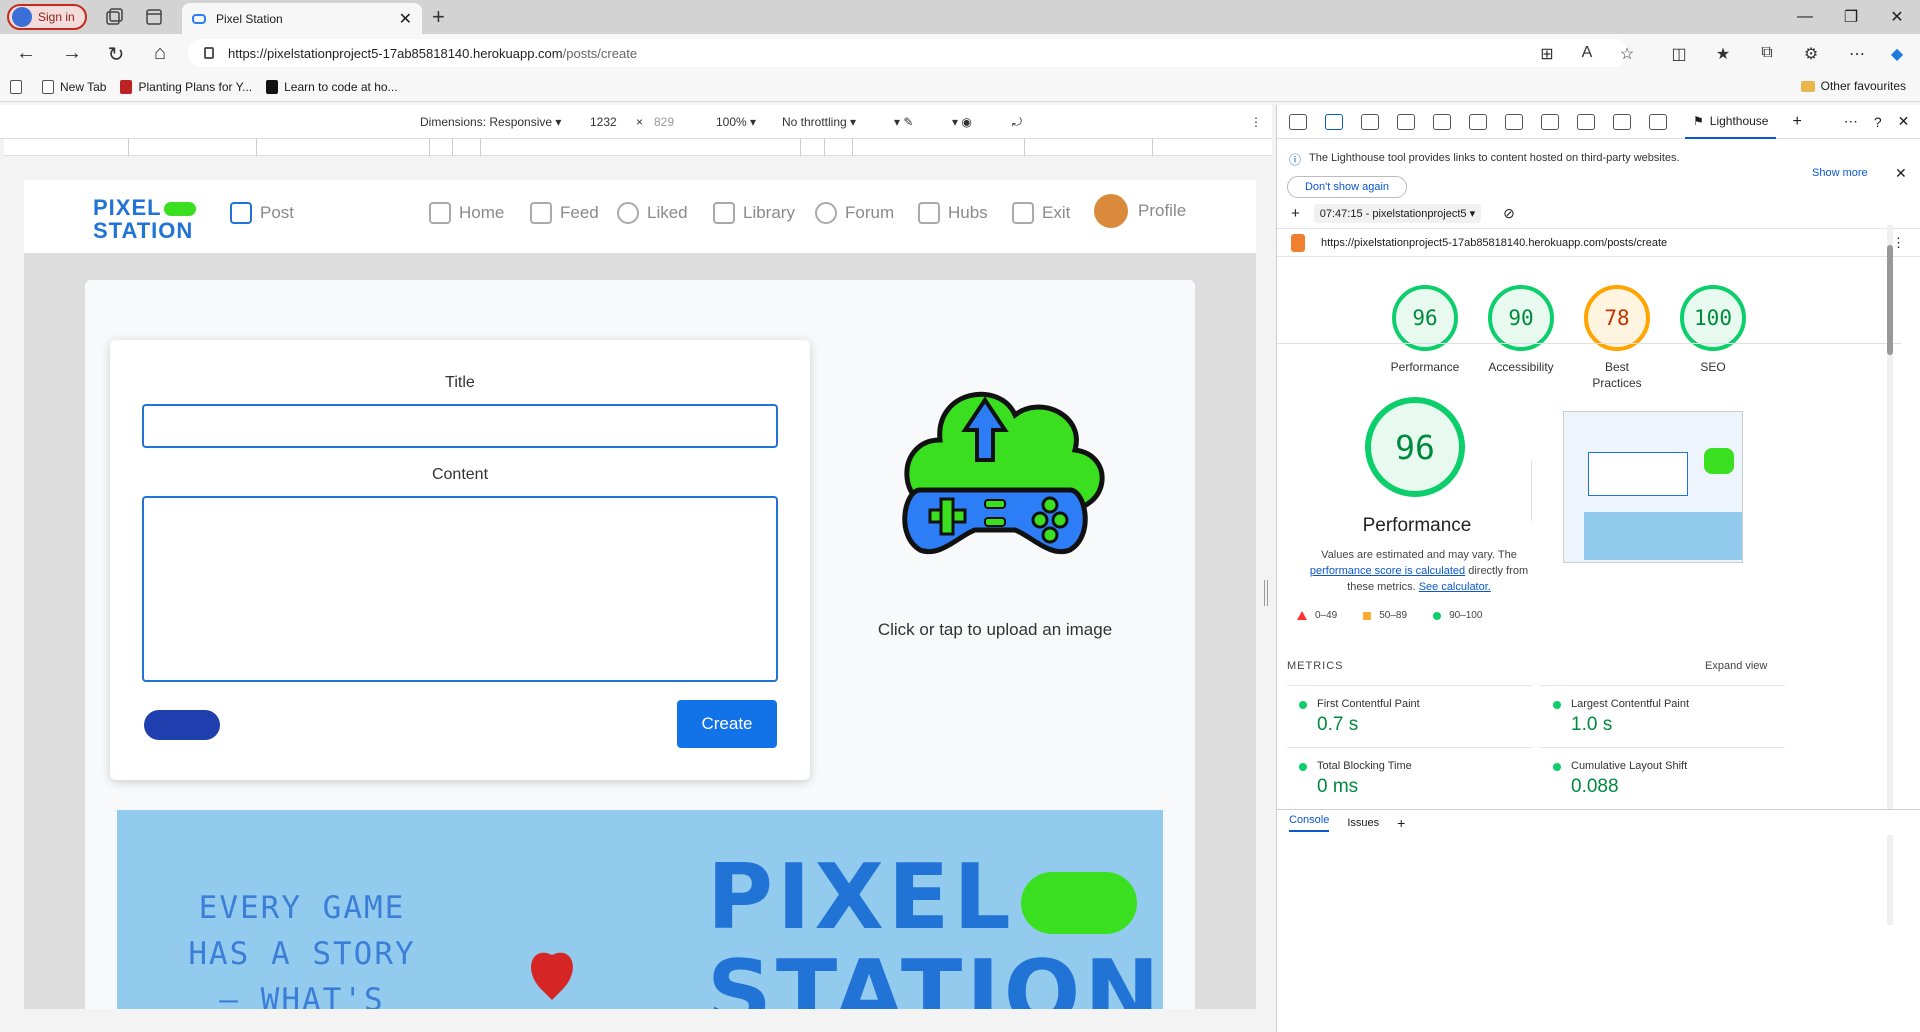 This screenshot has width=1920, height=1032. I want to click on cancel-button: Cancel, so click(182, 725).